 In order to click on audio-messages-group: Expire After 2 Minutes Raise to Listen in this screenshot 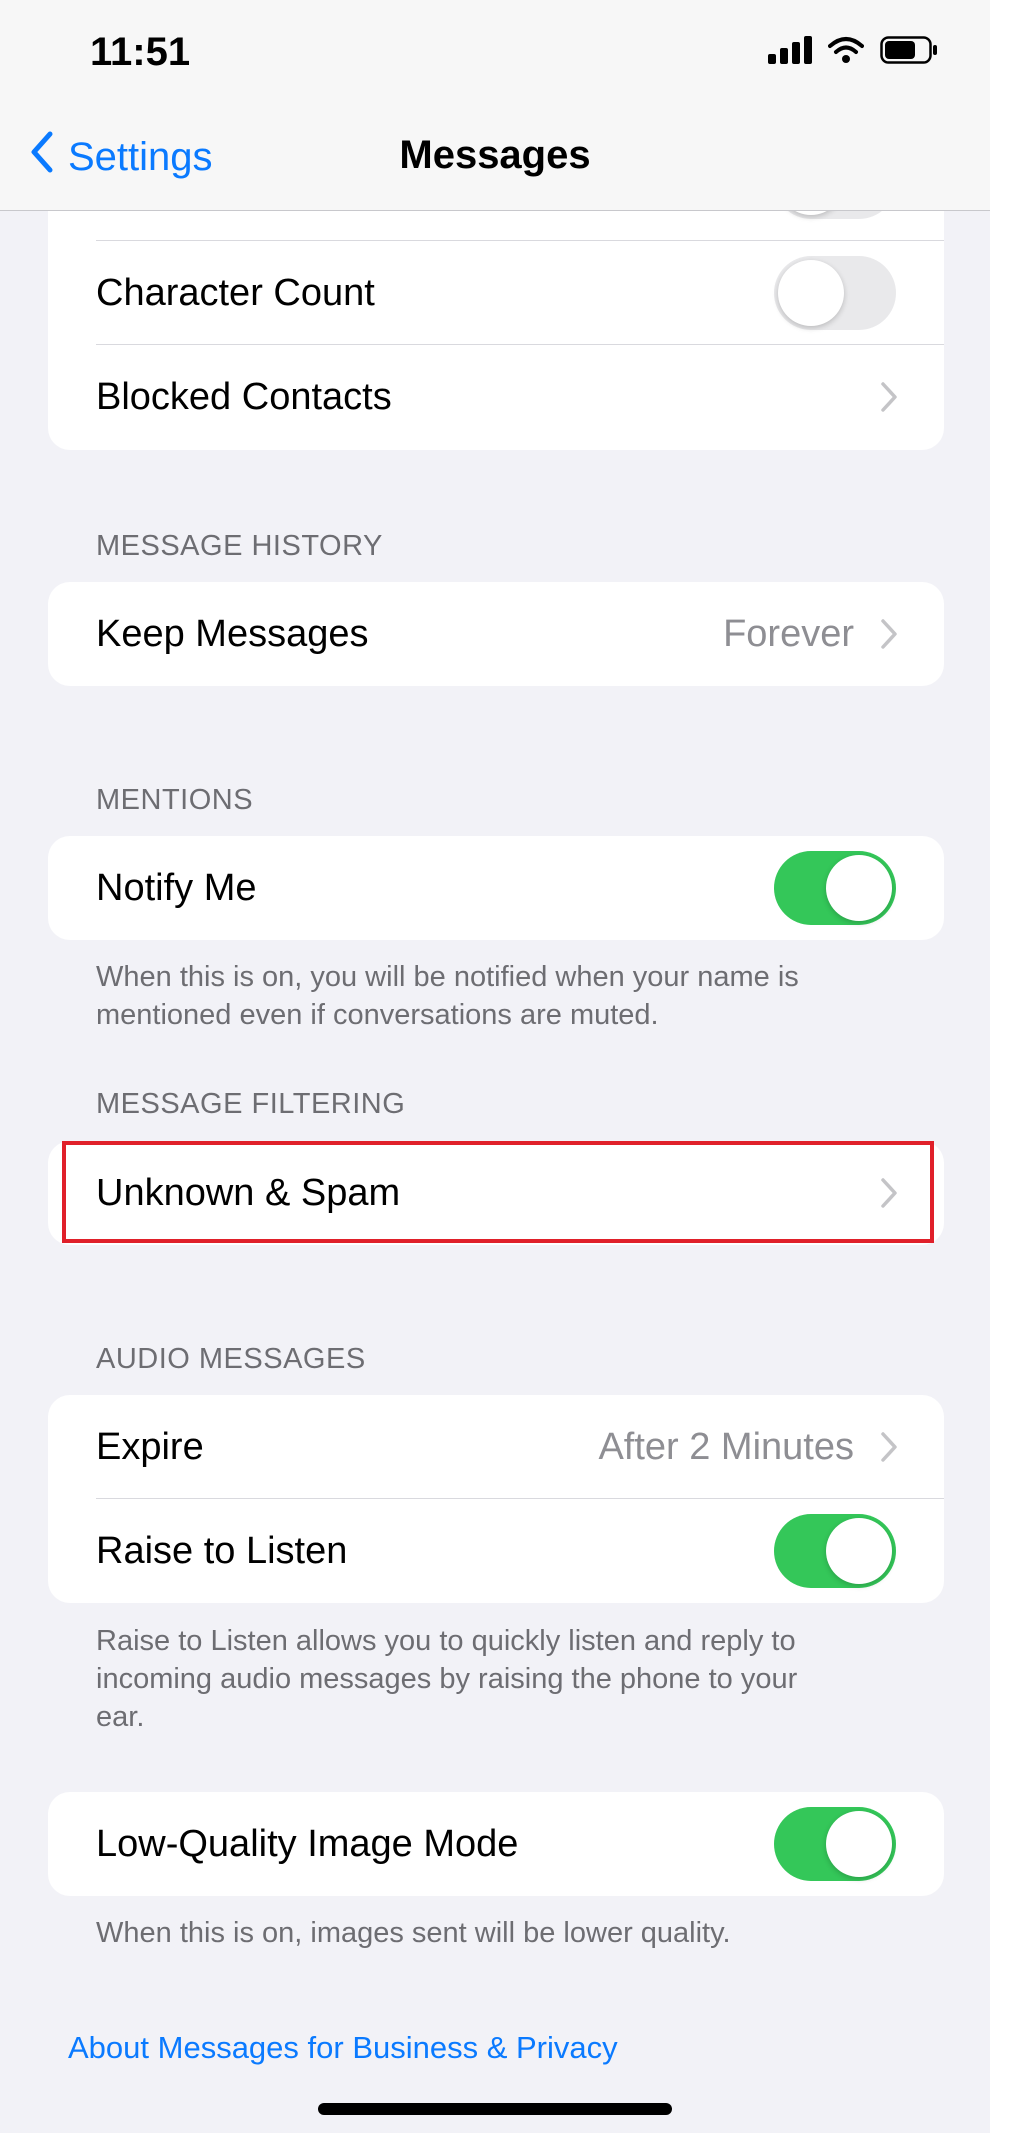, I will do `click(496, 1499)`.